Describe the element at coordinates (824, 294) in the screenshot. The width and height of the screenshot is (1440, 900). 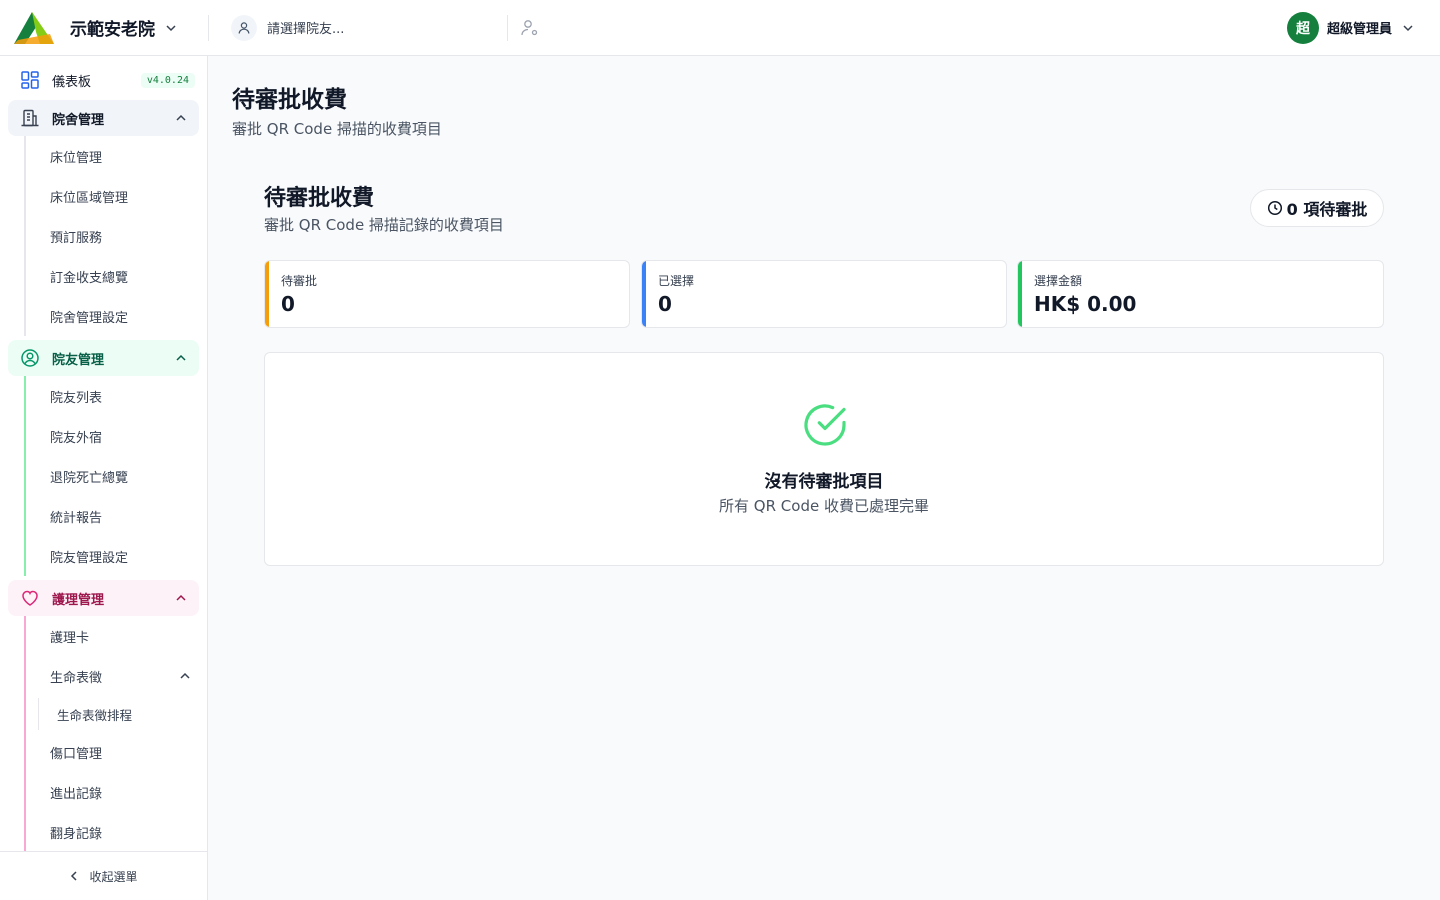
I see `stat-card-selected: 已選擇 0` at that location.